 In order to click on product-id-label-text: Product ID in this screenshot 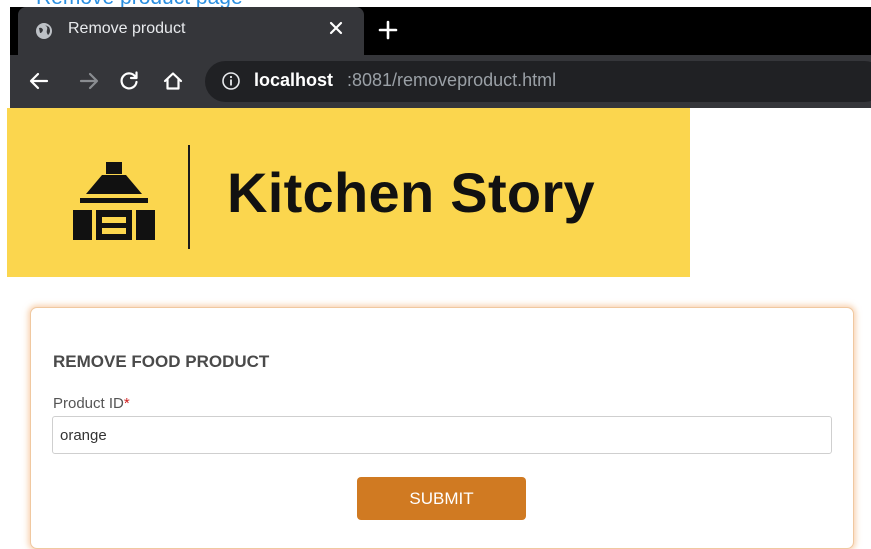, I will do `click(88, 403)`.